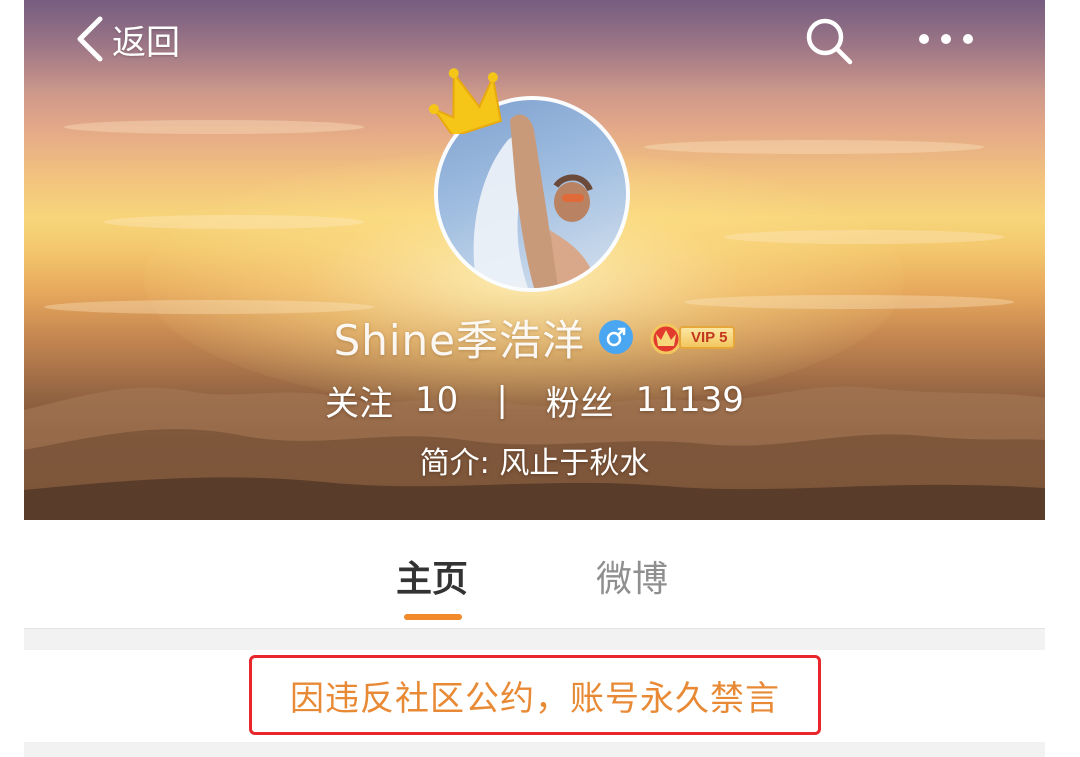 The image size is (1080, 757). Describe the element at coordinates (534, 400) in the screenshot. I see `profile-stats: 关注 10 | 粉丝 11139` at that location.